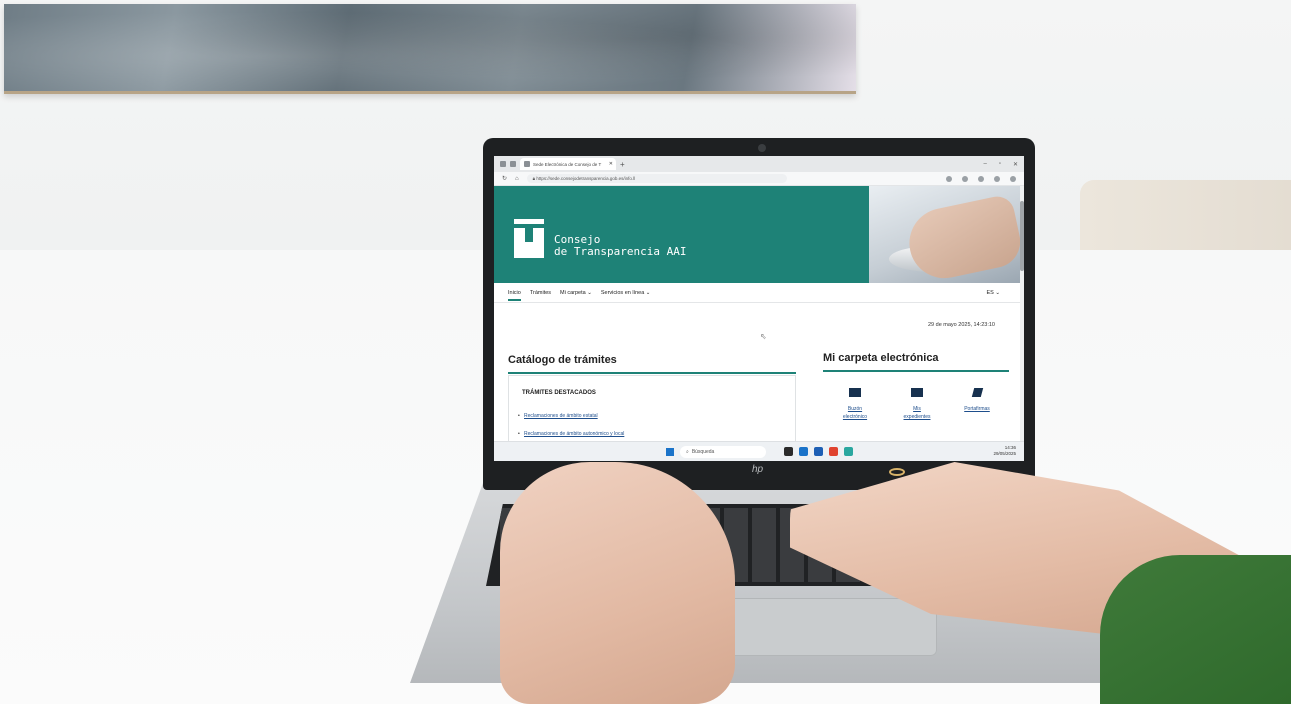 This screenshot has height=704, width=1291. Describe the element at coordinates (517, 179) in the screenshot. I see `home-icon: ⌂` at that location.